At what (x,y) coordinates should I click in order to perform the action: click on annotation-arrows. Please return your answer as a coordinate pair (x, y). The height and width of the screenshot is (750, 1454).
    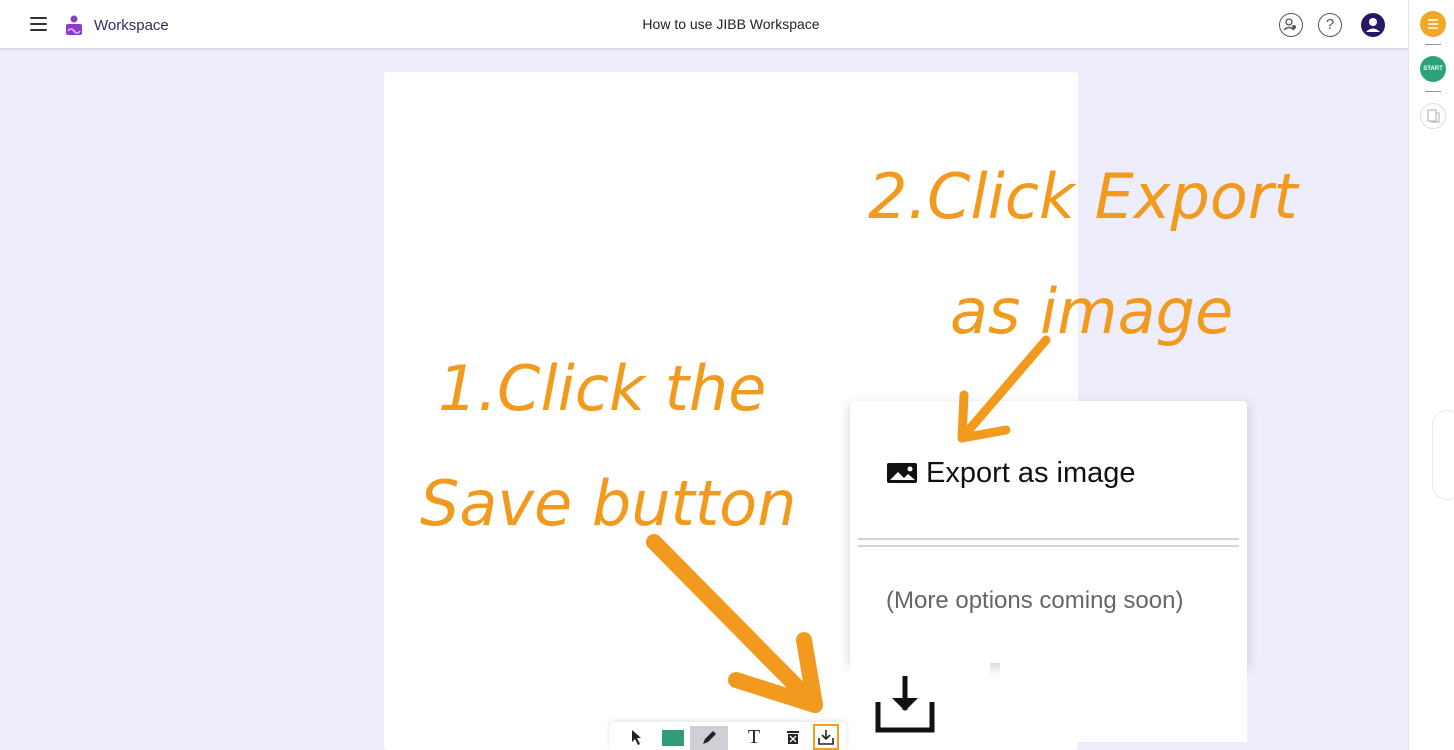
    Looking at the image, I should click on (848, 524).